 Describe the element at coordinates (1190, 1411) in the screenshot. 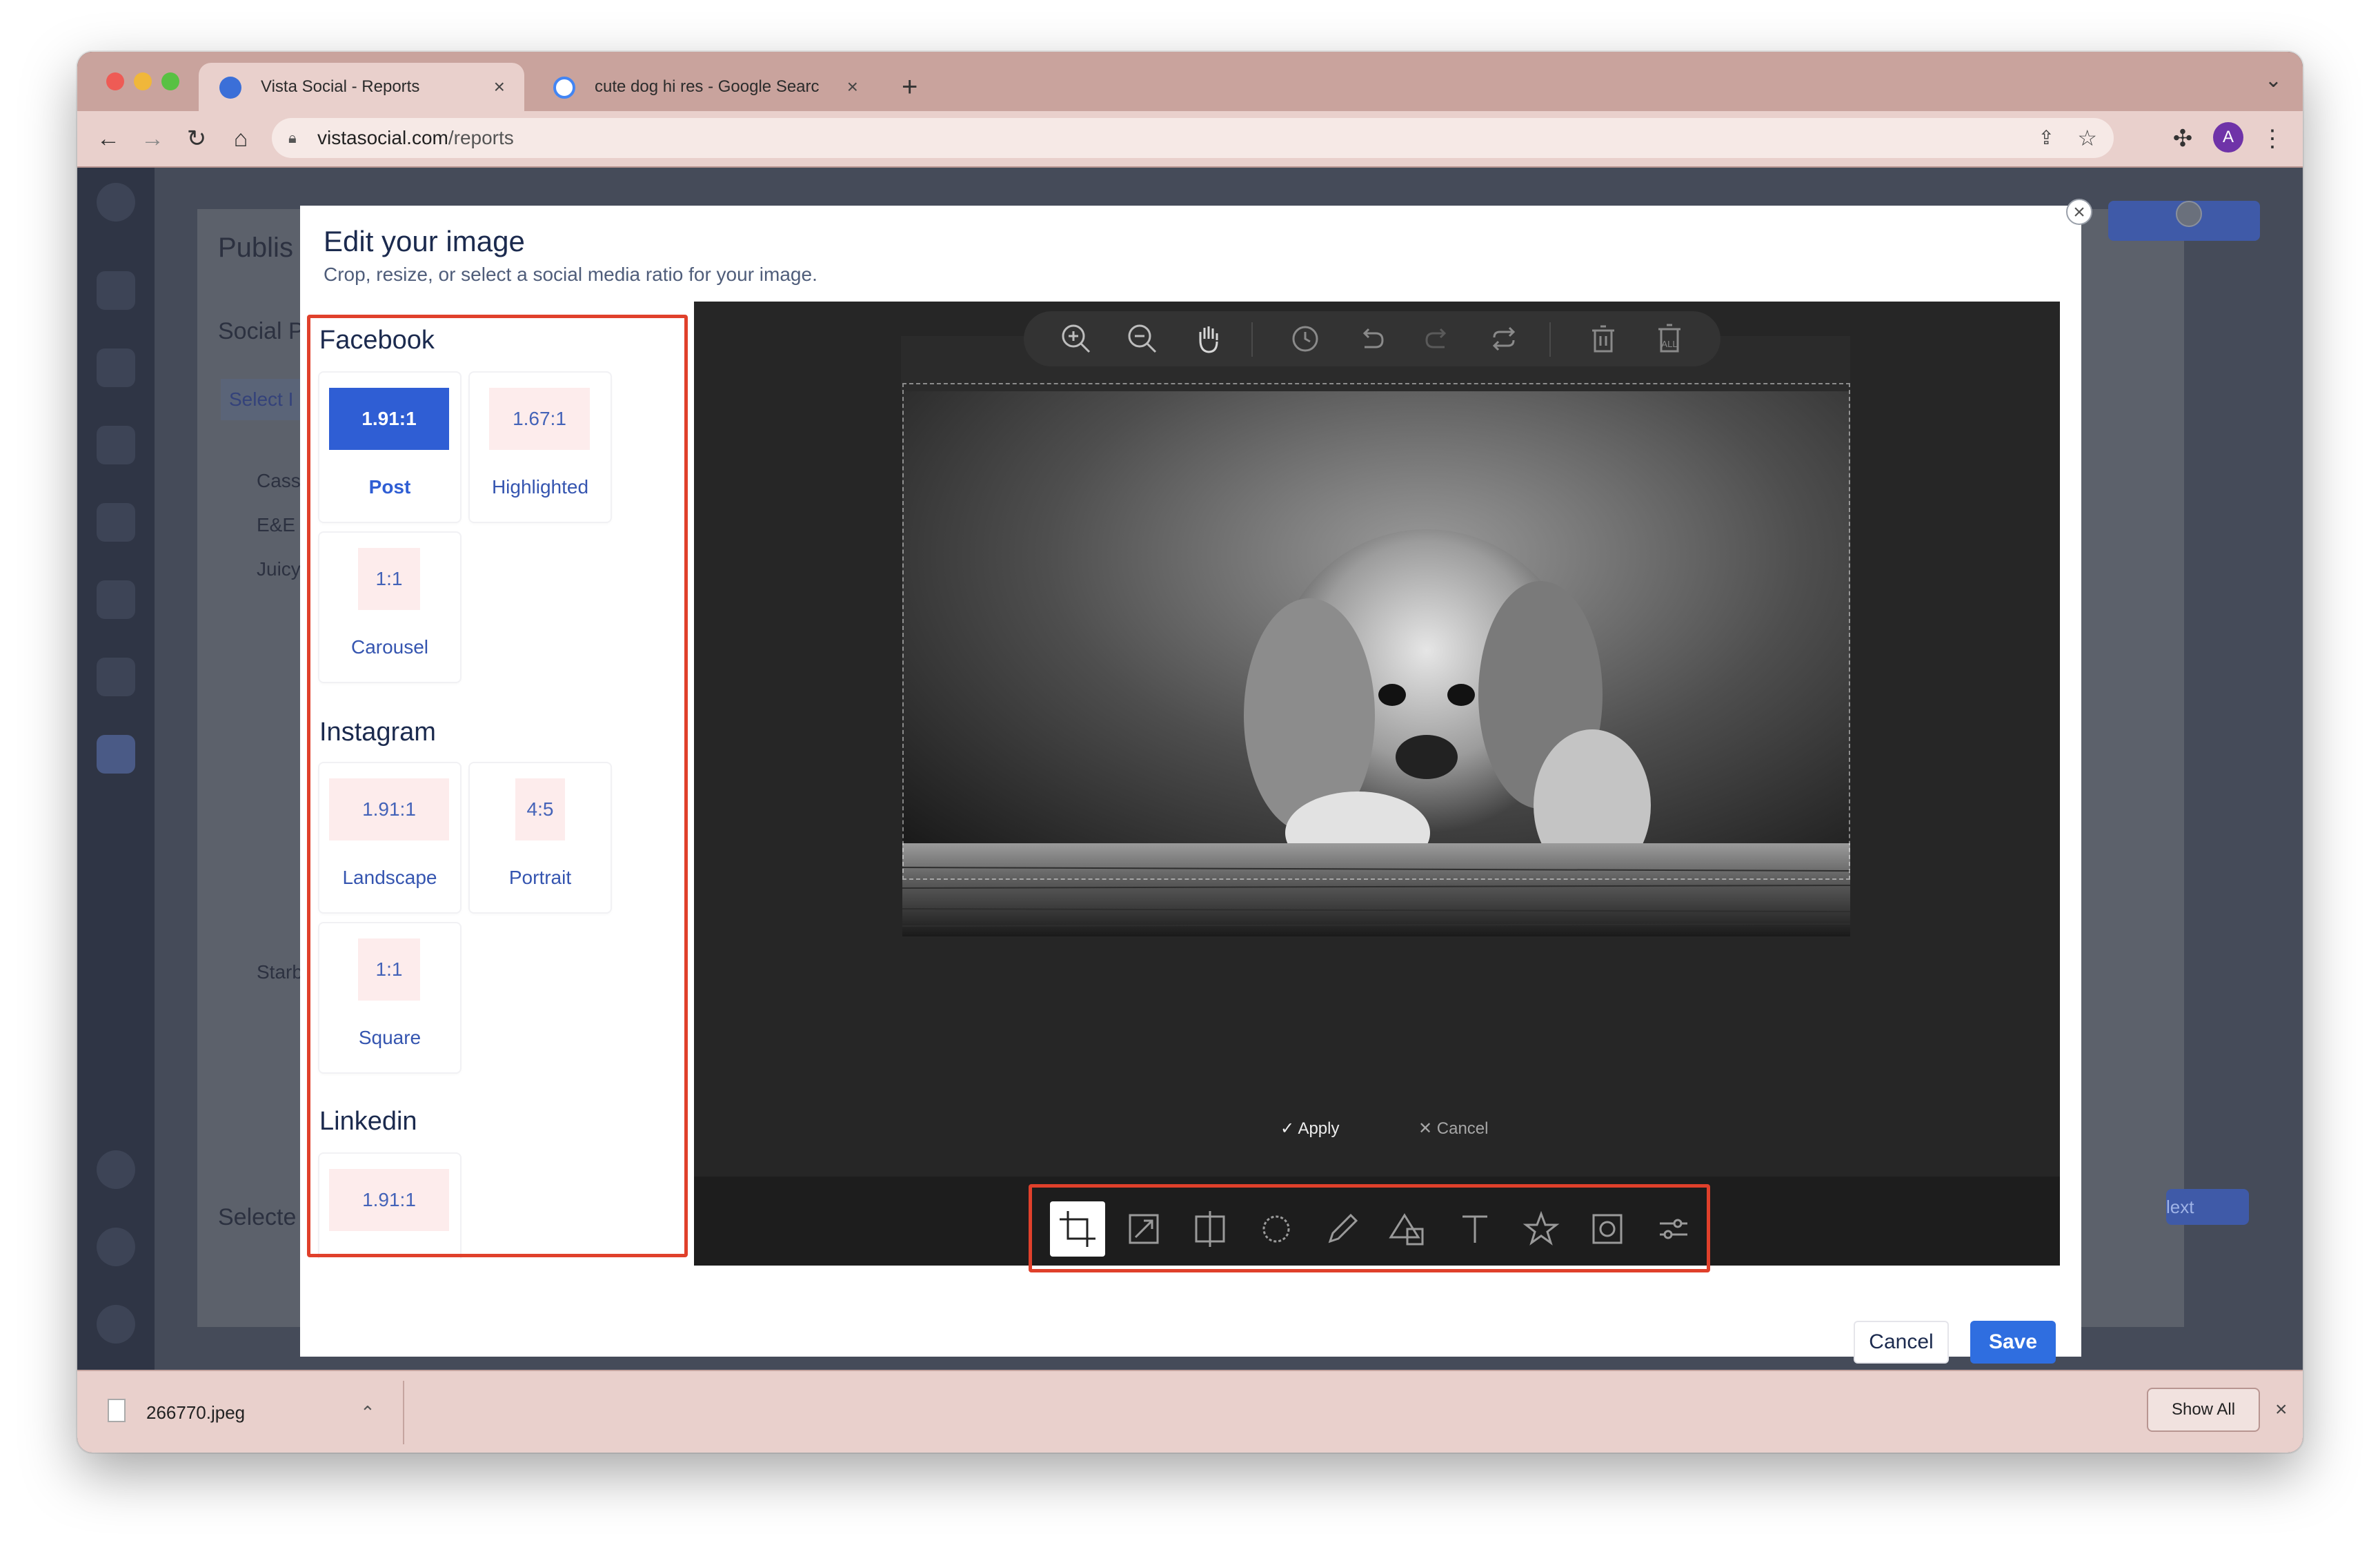

I see `downloads-bar: 266770.jpeg ⌃ Show All ×` at that location.